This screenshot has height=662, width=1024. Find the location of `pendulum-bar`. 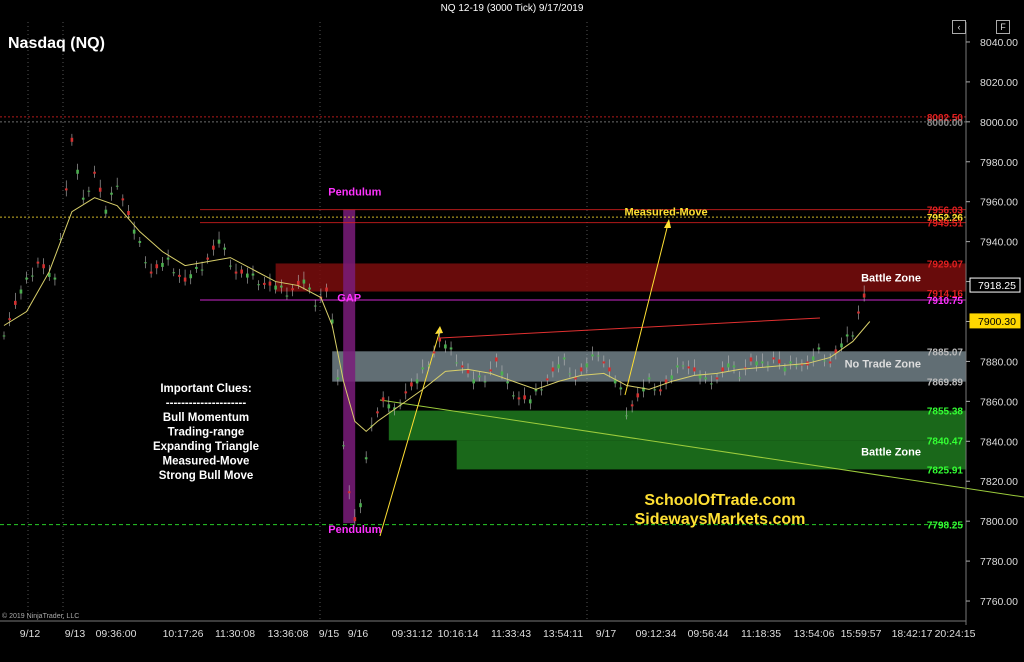

pendulum-bar is located at coordinates (349, 366).